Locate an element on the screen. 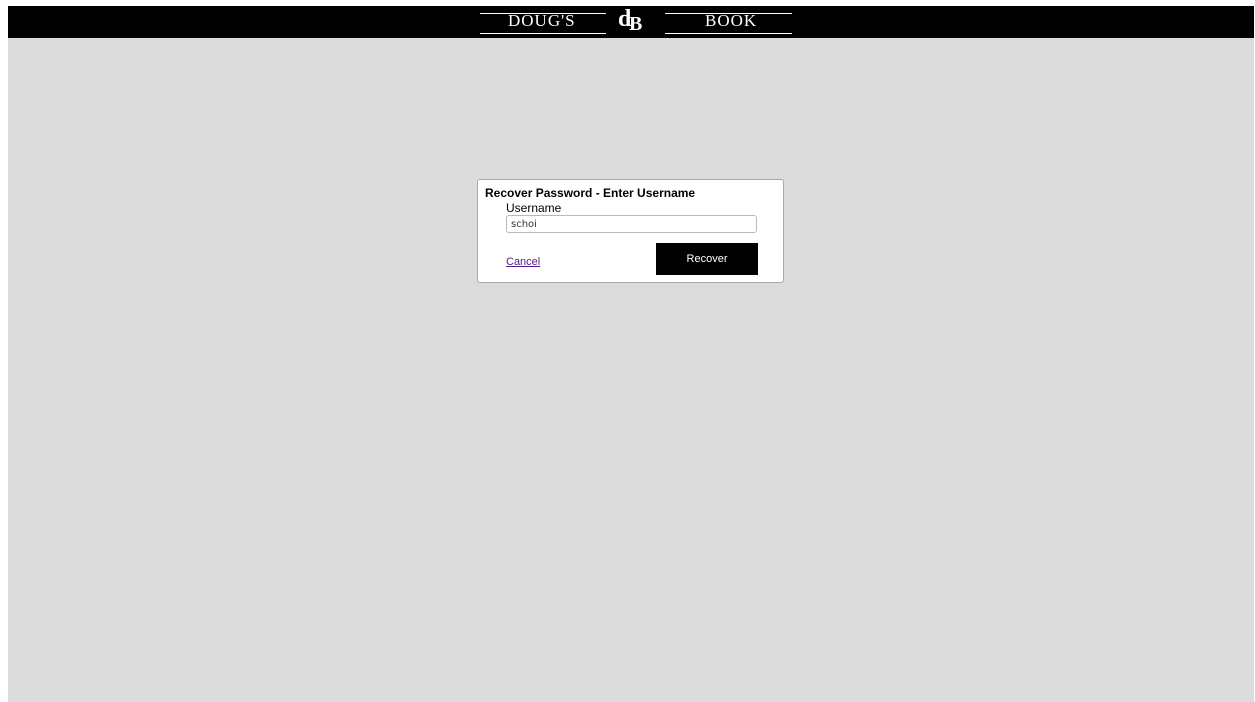 This screenshot has height=702, width=1255. logo-right-word: BOOK is located at coordinates (731, 20).